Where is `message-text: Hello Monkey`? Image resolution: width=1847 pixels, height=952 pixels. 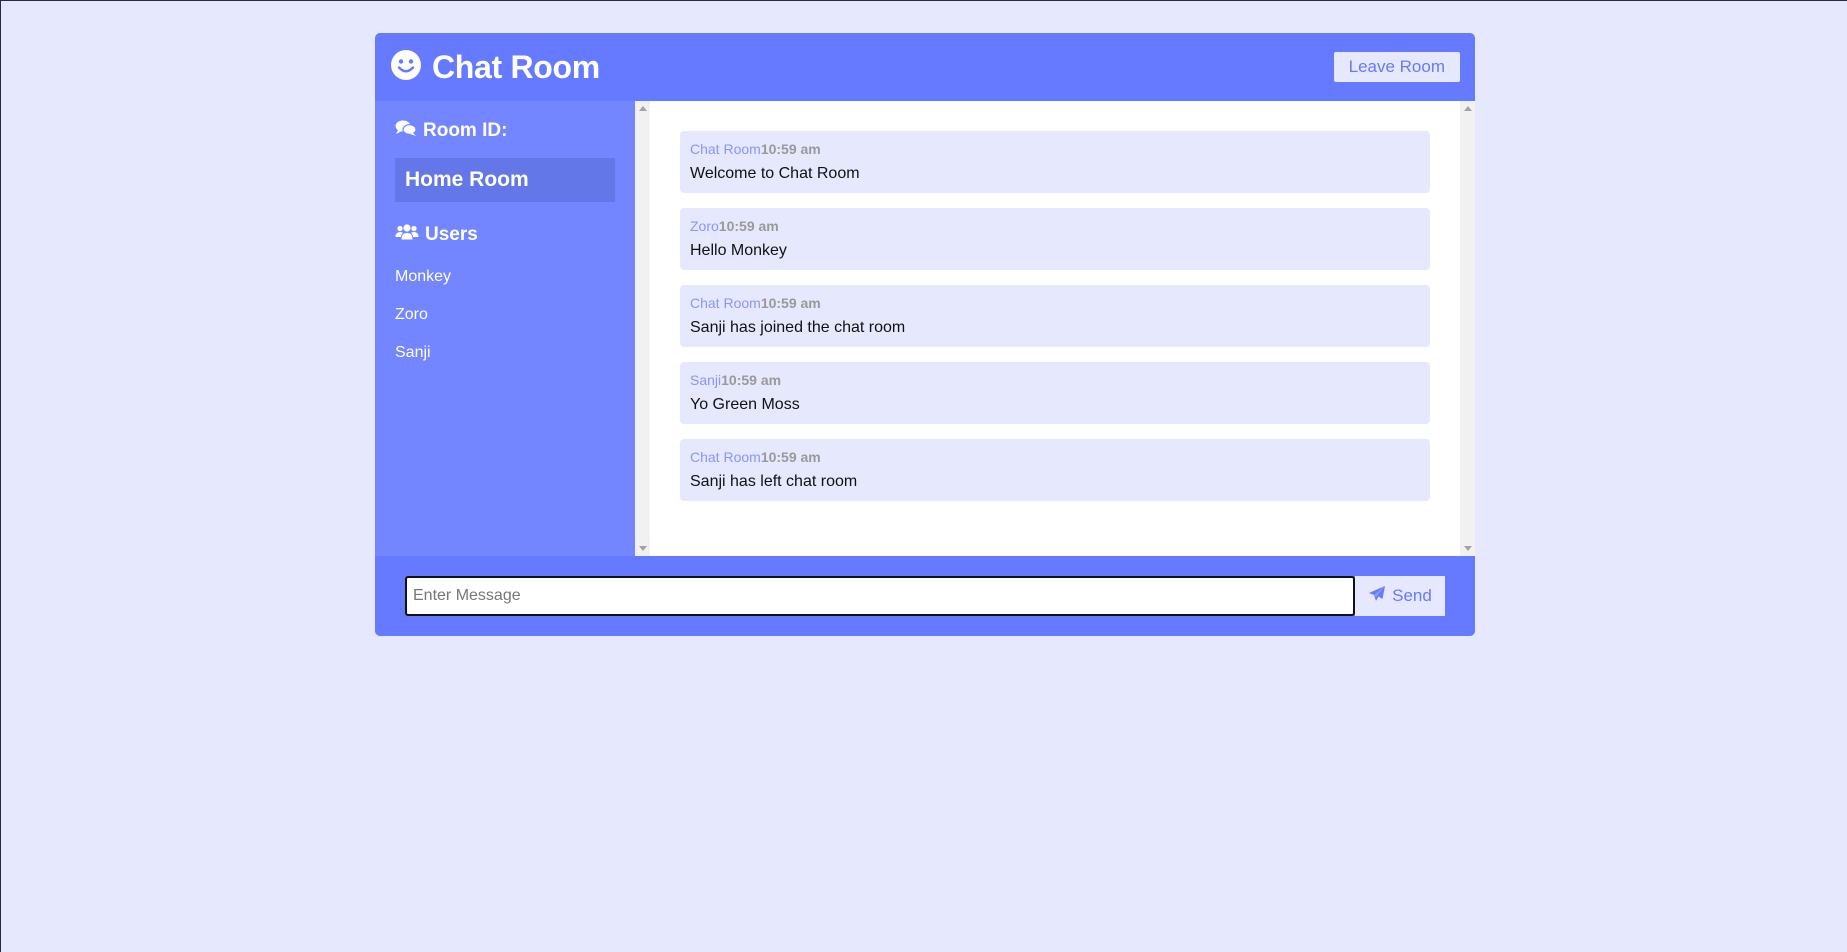
message-text: Hello Monkey is located at coordinates (738, 250).